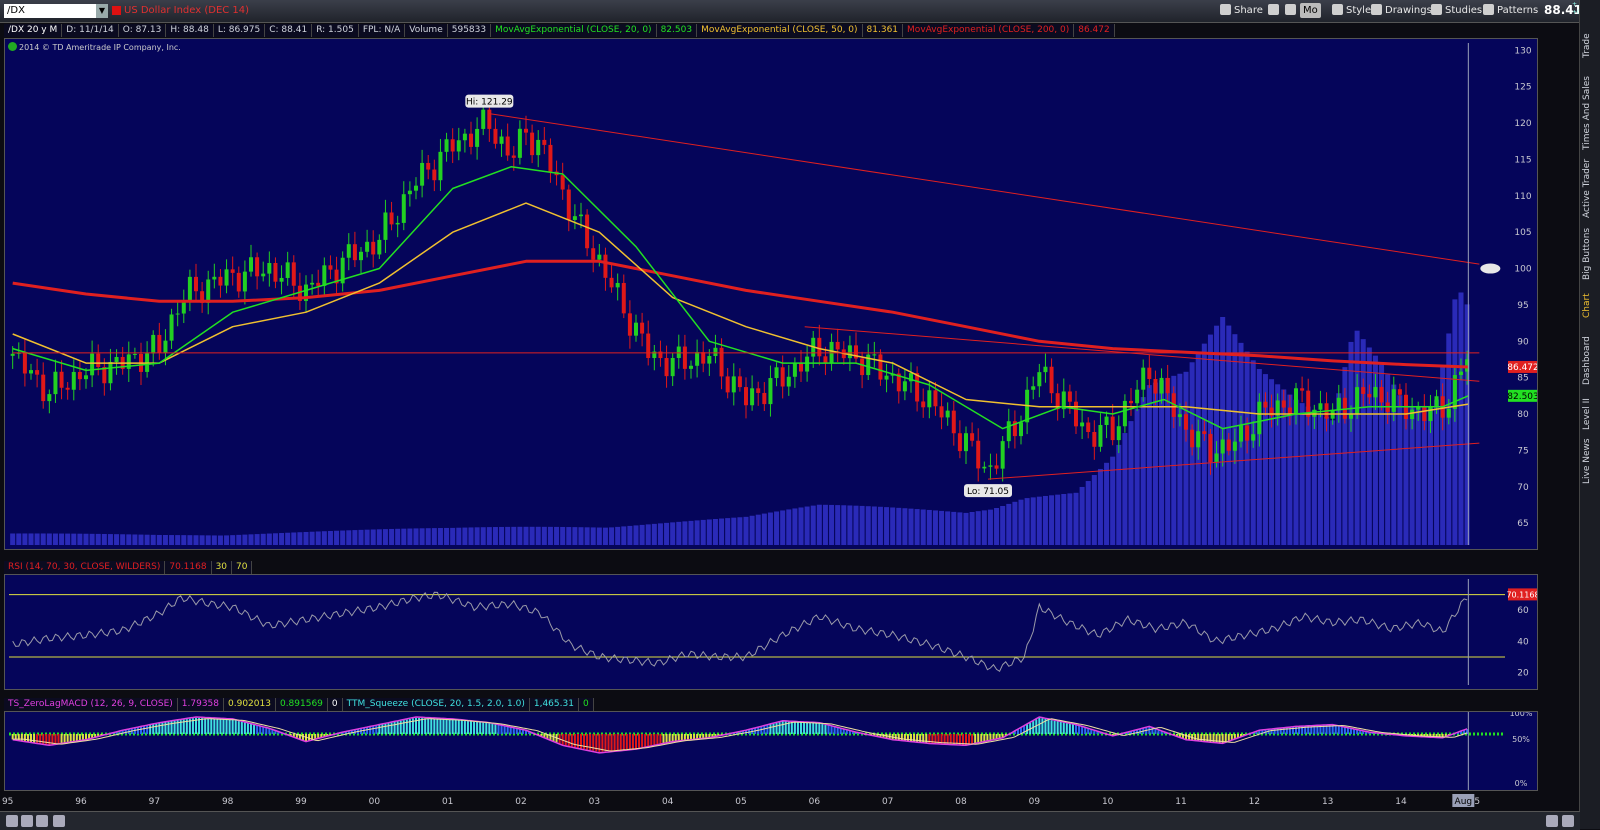  I want to click on tab-level-ii: Level II, so click(1587, 414).